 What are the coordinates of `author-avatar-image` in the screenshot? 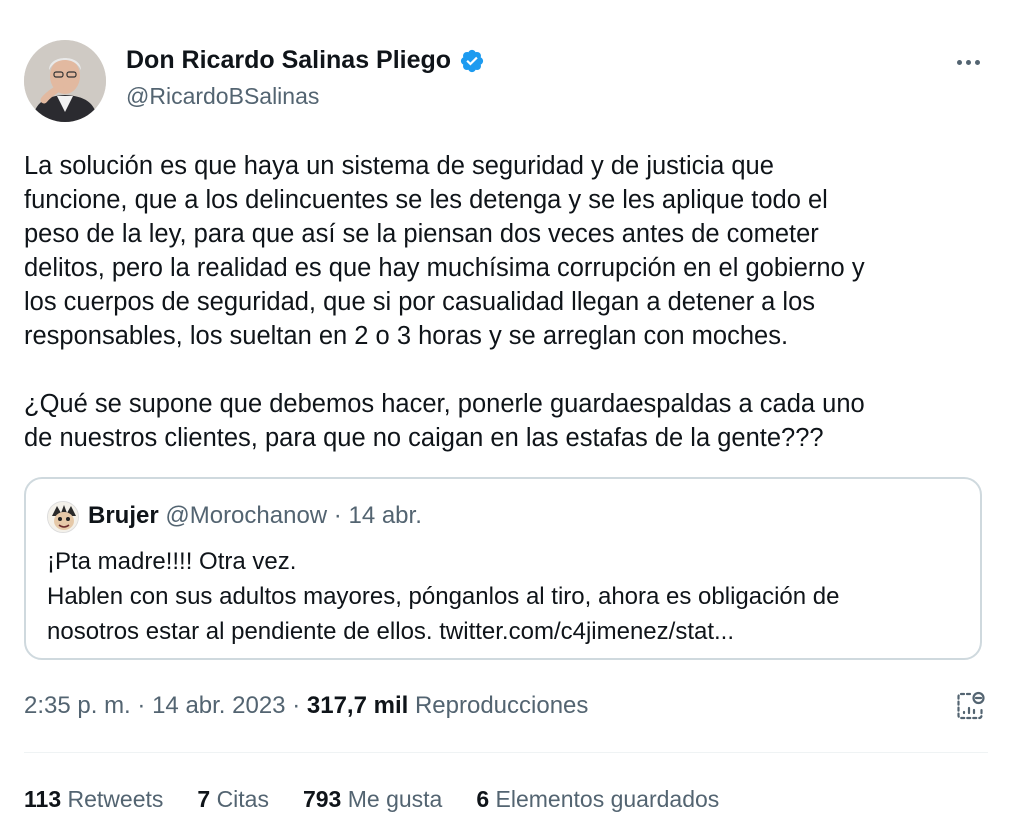 It's located at (65, 81).